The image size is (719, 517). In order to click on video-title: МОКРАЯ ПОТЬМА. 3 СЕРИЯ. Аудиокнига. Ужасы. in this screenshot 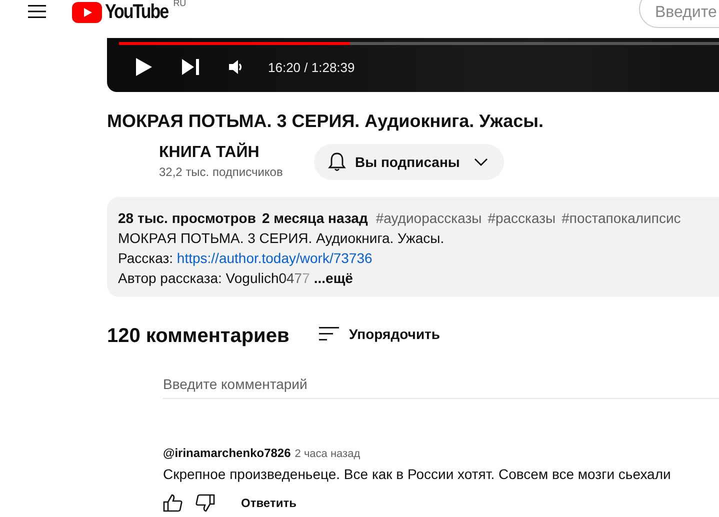, I will do `click(325, 121)`.